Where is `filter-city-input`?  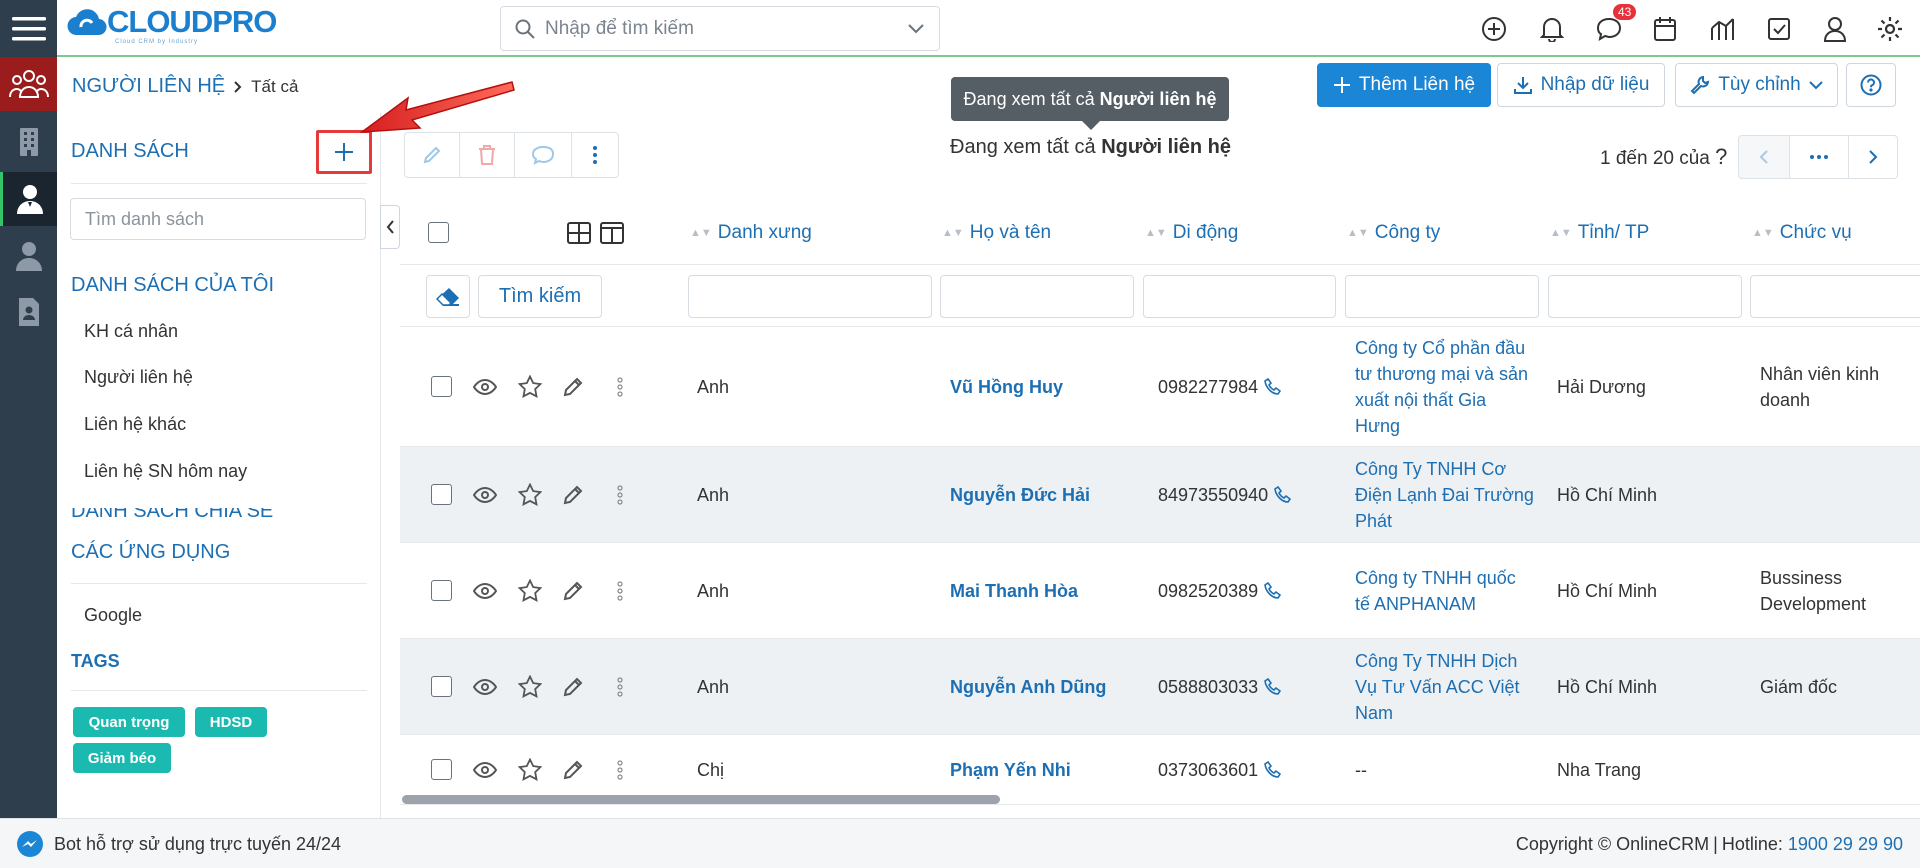 filter-city-input is located at coordinates (1645, 296).